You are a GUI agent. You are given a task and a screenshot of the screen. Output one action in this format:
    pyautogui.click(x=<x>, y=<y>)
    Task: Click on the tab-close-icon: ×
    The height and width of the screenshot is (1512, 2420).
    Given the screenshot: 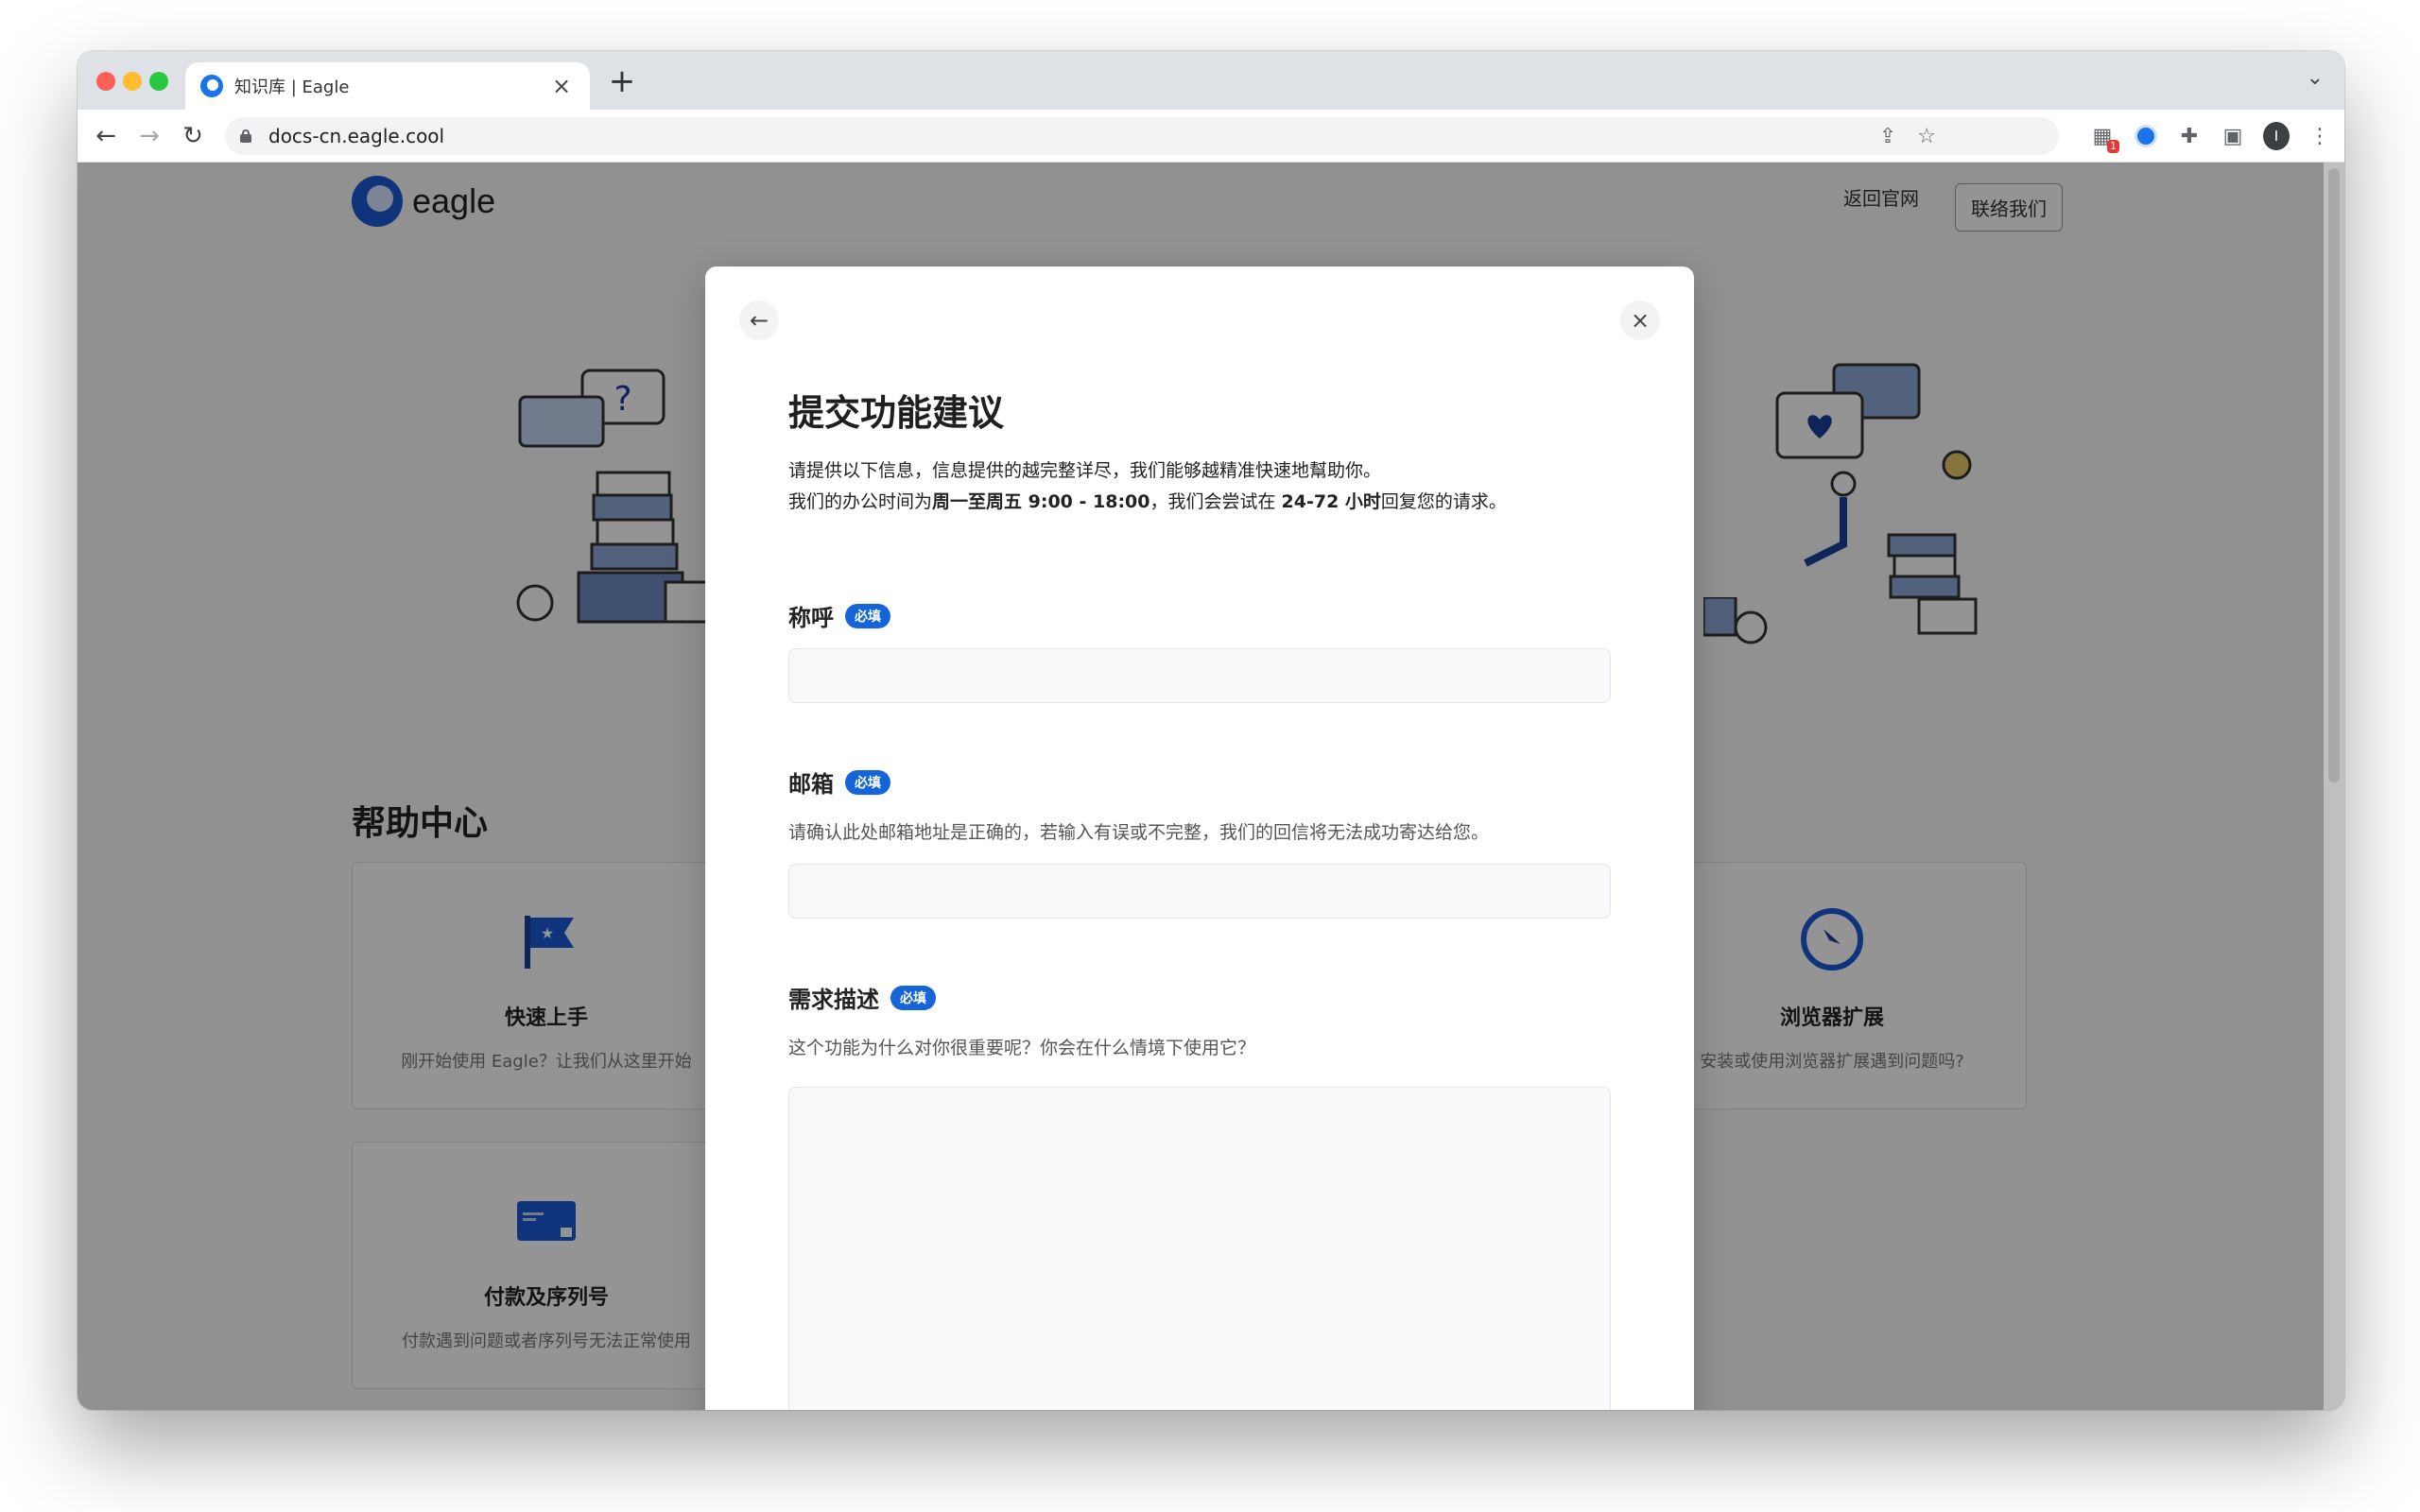 What is the action you would take?
    pyautogui.click(x=561, y=86)
    